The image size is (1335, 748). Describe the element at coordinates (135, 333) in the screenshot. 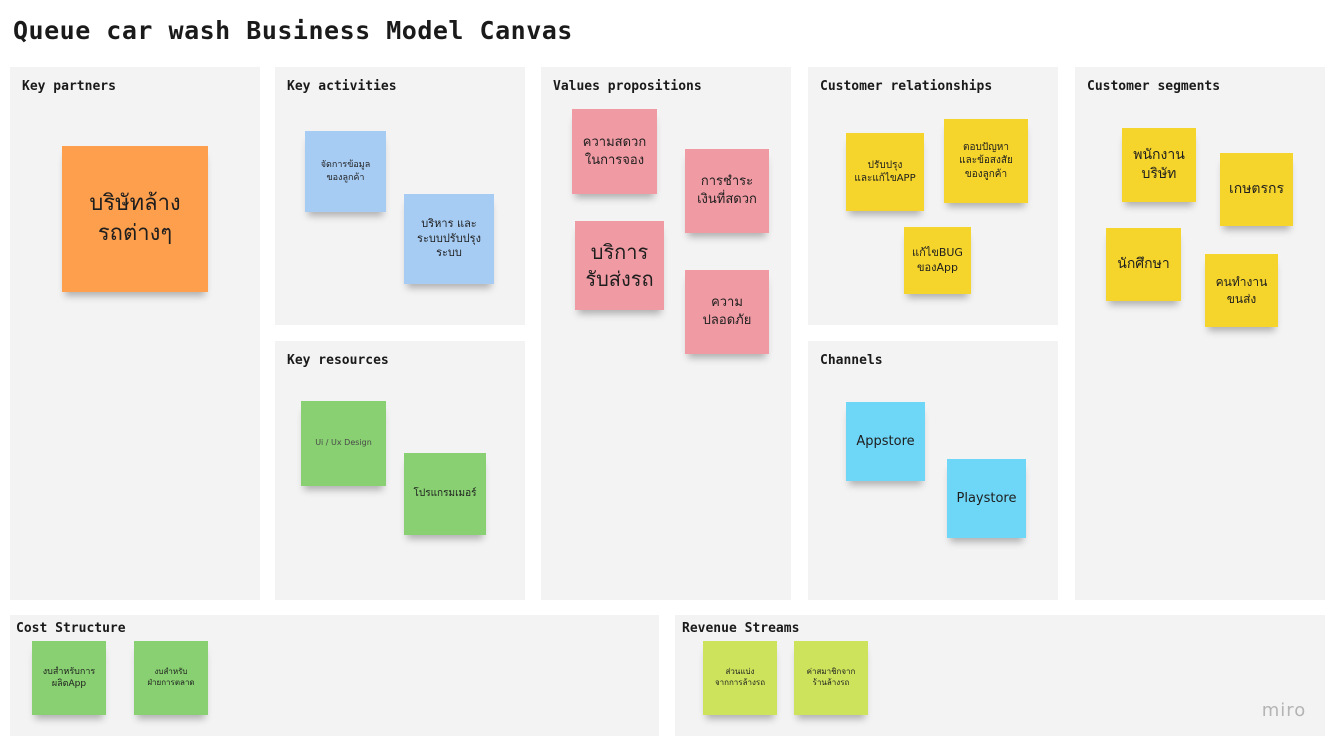

I see `panel-key-partners: Key partners บริษัทล้าง รถต่างๆ` at that location.